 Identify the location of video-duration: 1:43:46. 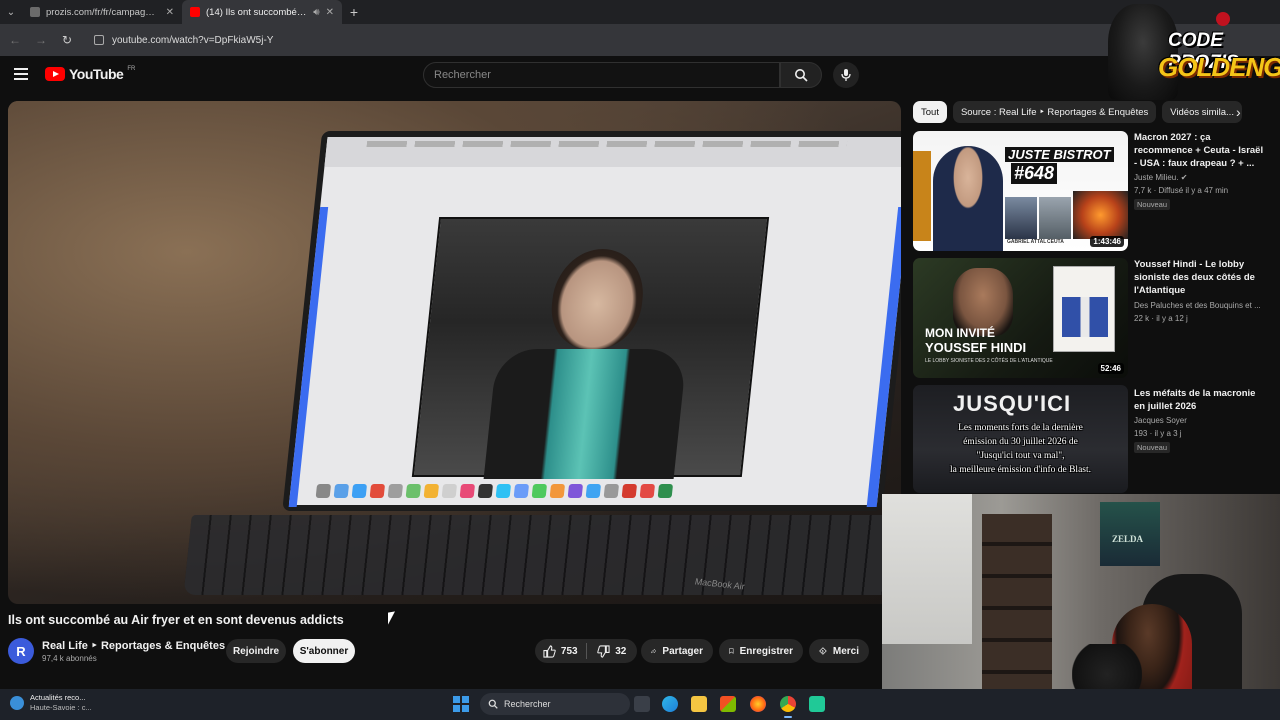
(1107, 241).